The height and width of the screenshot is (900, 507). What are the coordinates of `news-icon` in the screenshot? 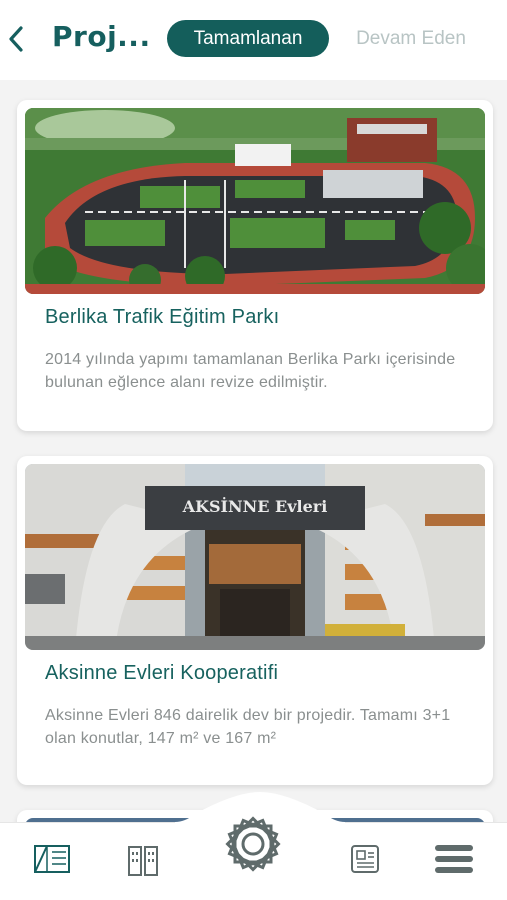 It's located at (365, 859).